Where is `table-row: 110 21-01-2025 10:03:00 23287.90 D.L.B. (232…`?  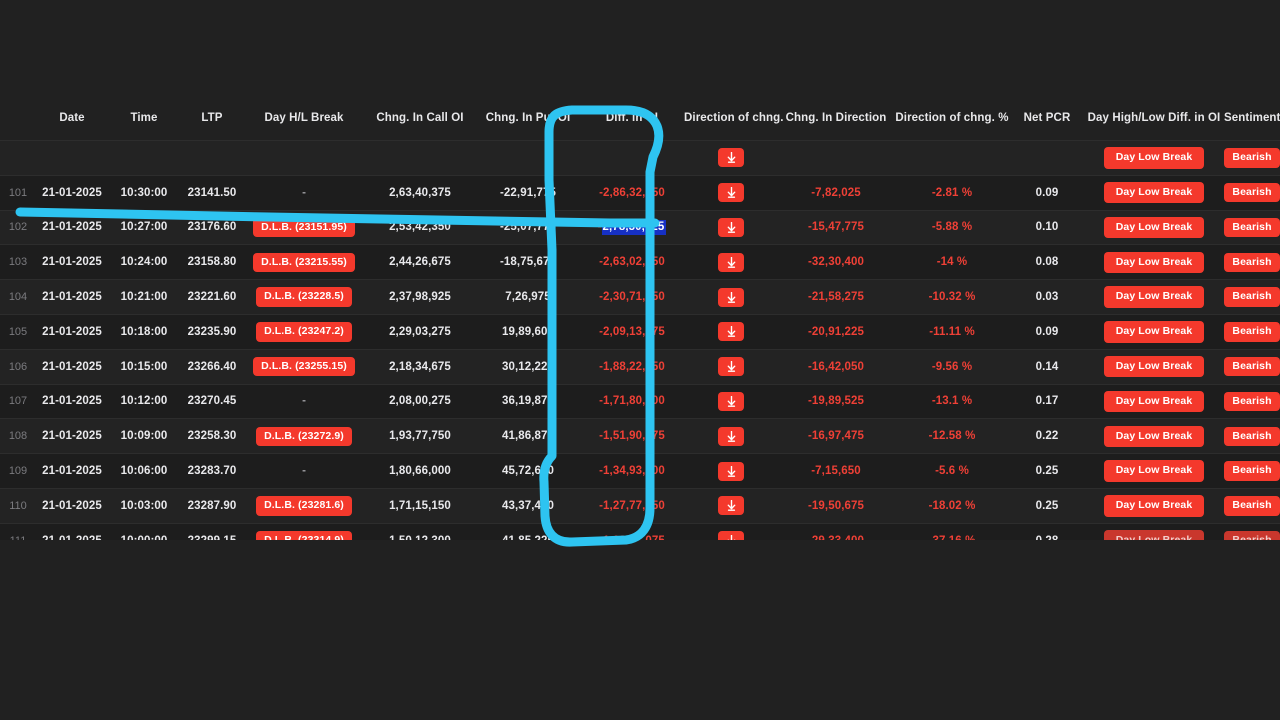 table-row: 110 21-01-2025 10:03:00 23287.90 D.L.B. (232… is located at coordinates (640, 505).